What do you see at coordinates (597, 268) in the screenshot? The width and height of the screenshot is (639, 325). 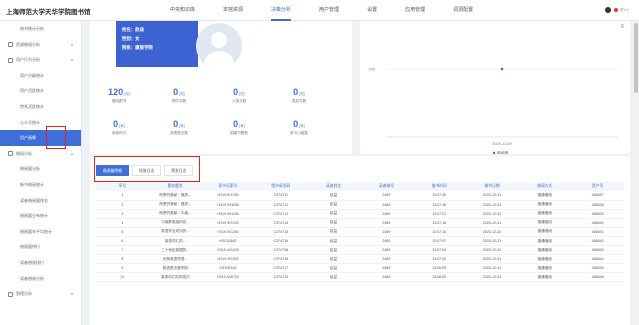 I see `table-cell: 466545` at bounding box center [597, 268].